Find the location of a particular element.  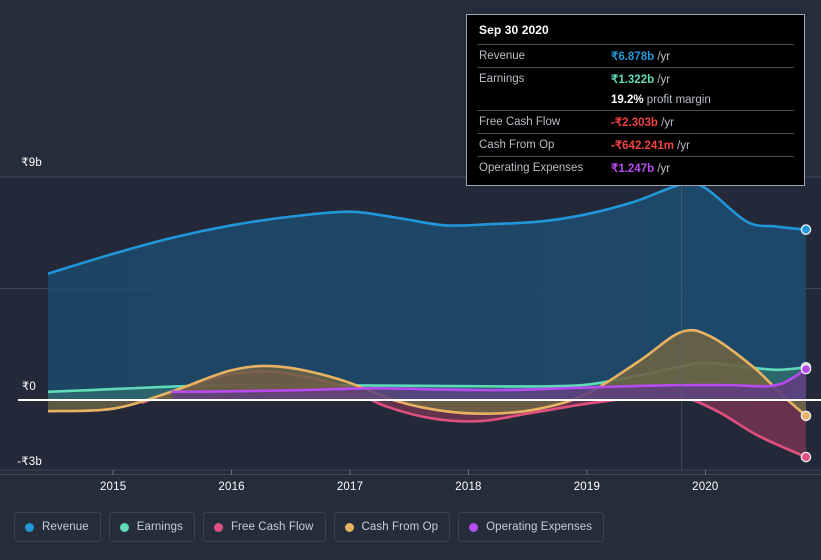

legend-item-label: Free Cash Flow is located at coordinates (272, 527).